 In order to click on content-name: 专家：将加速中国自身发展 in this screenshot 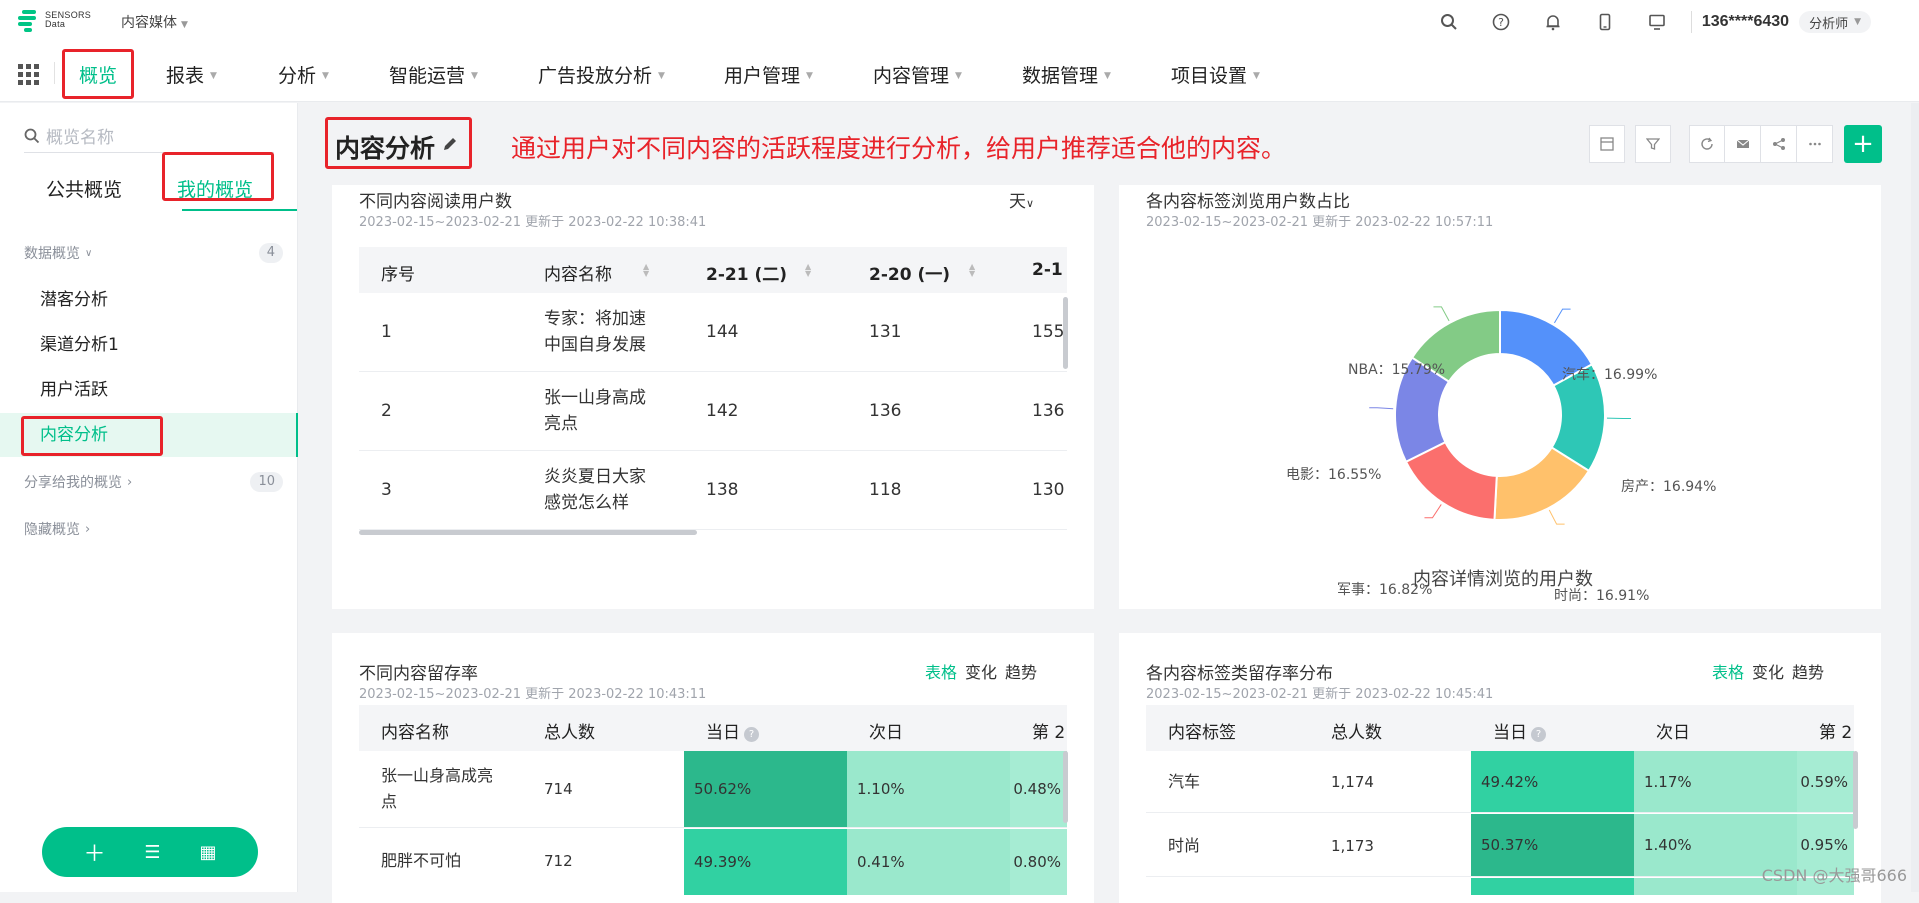, I will do `click(595, 332)`.